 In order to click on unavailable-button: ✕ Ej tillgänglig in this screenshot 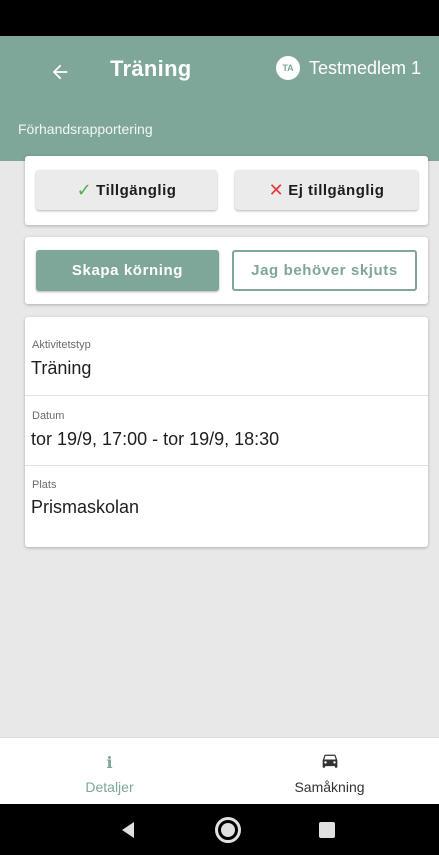, I will do `click(326, 190)`.